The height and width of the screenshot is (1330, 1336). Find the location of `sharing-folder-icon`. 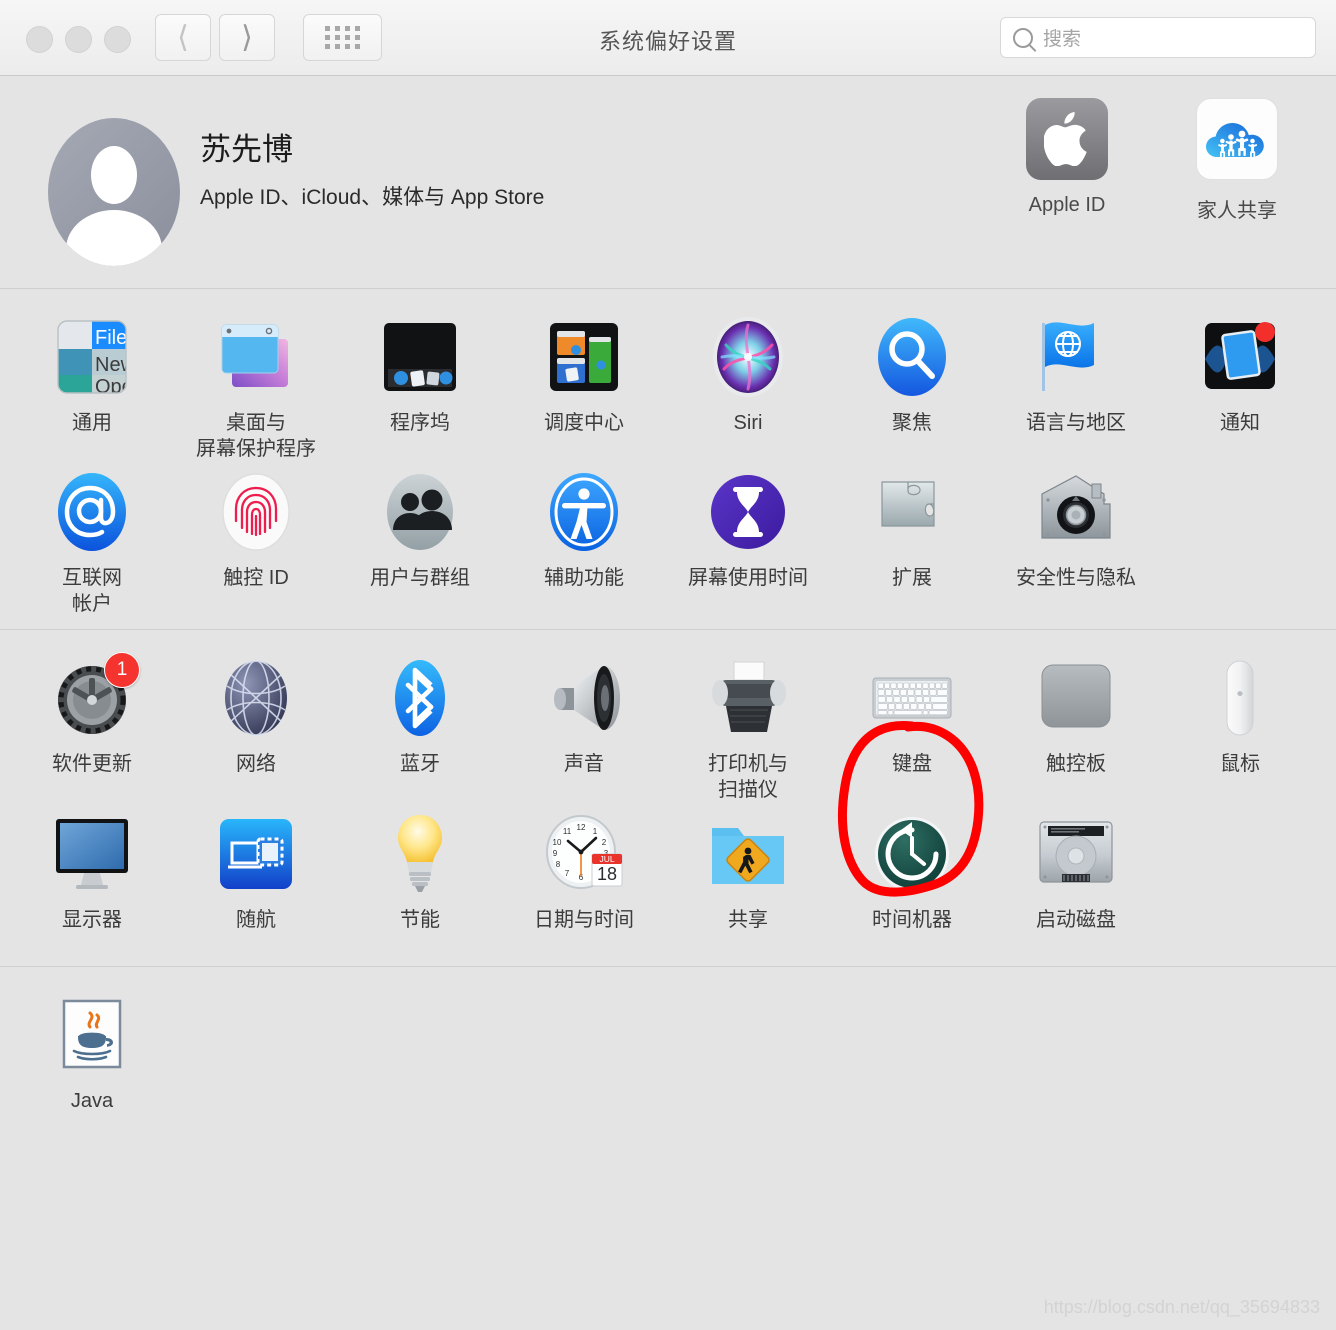

sharing-folder-icon is located at coordinates (748, 854).